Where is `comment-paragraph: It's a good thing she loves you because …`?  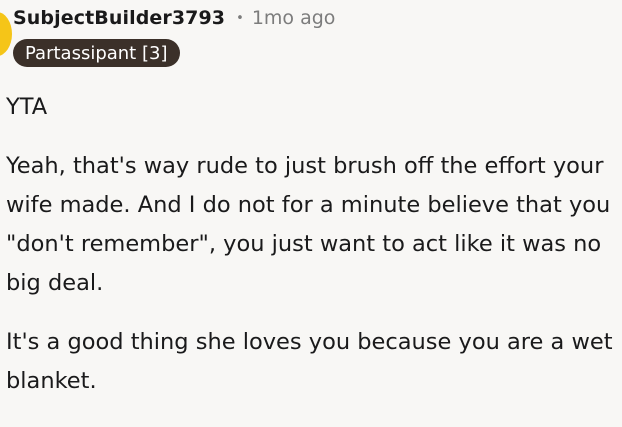
comment-paragraph: It's a good thing she loves you because … is located at coordinates (309, 361).